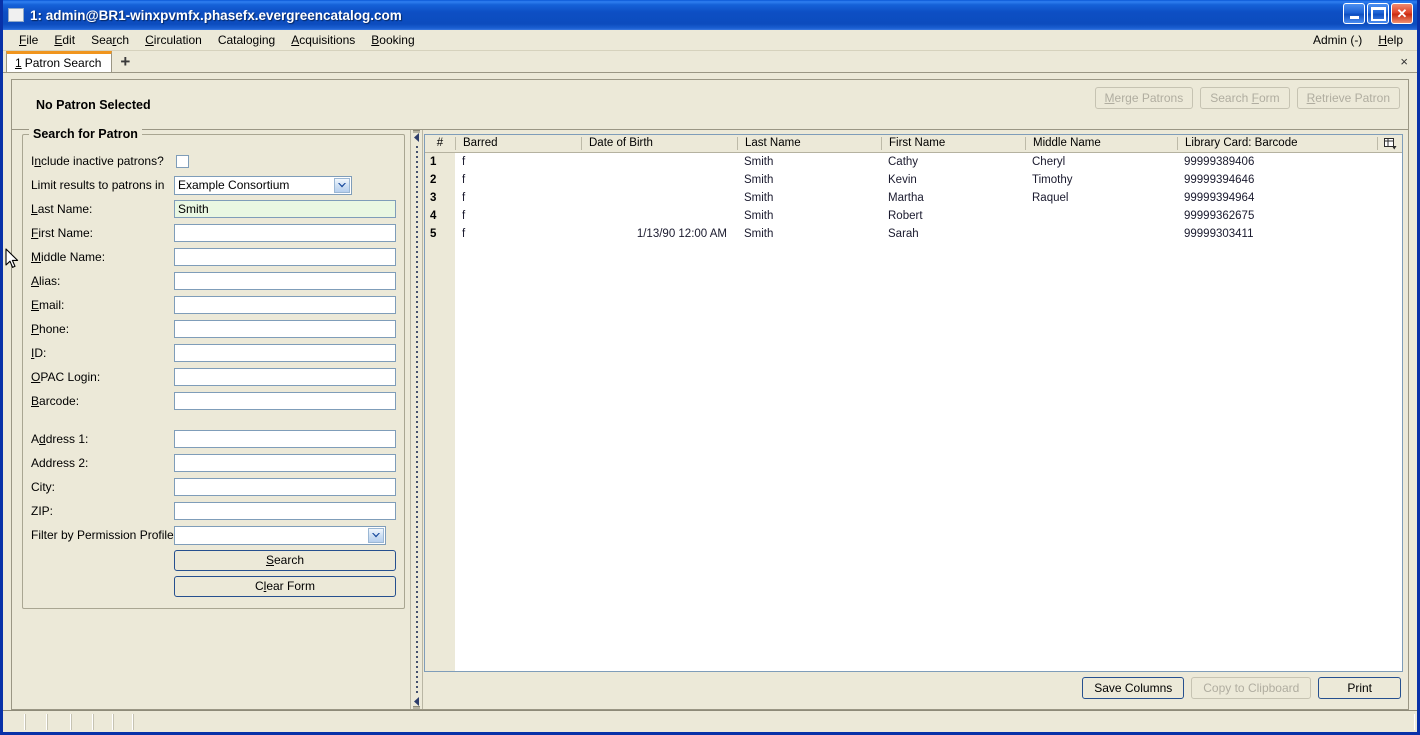  Describe the element at coordinates (1354, 13) in the screenshot. I see `minimize-button` at that location.